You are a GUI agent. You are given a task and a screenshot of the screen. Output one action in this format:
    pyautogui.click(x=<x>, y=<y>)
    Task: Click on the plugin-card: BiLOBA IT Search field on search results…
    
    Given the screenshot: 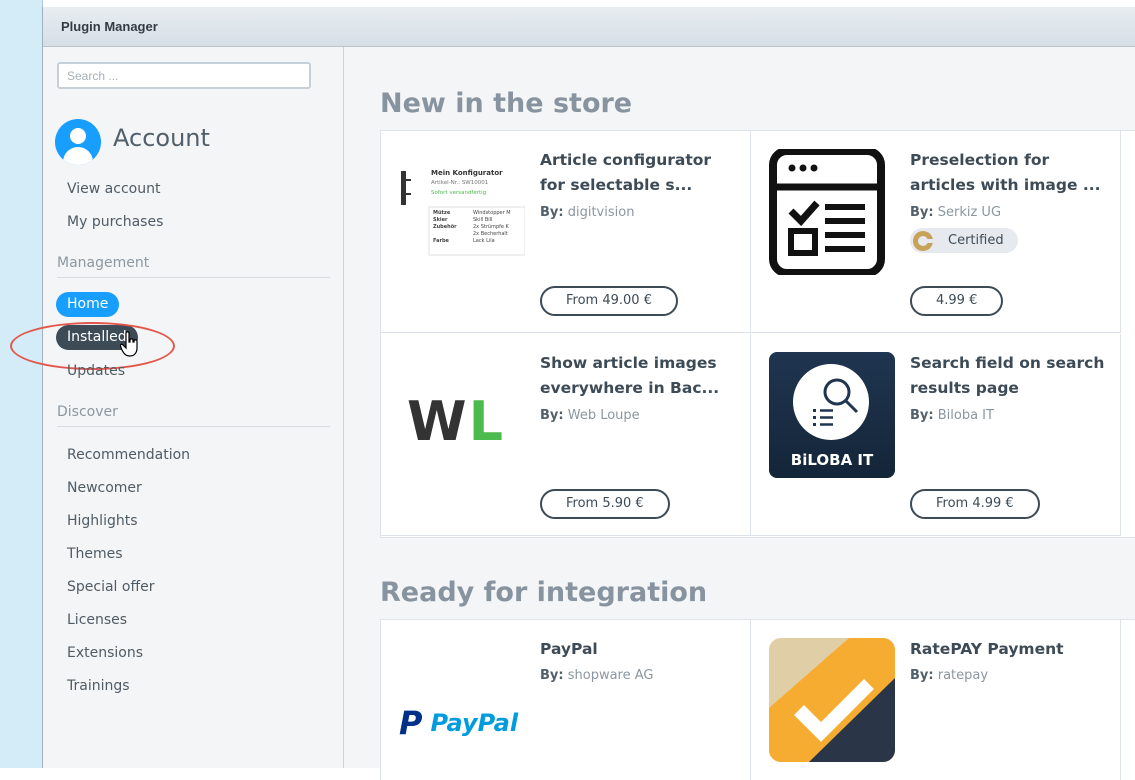 What is the action you would take?
    pyautogui.click(x=936, y=435)
    